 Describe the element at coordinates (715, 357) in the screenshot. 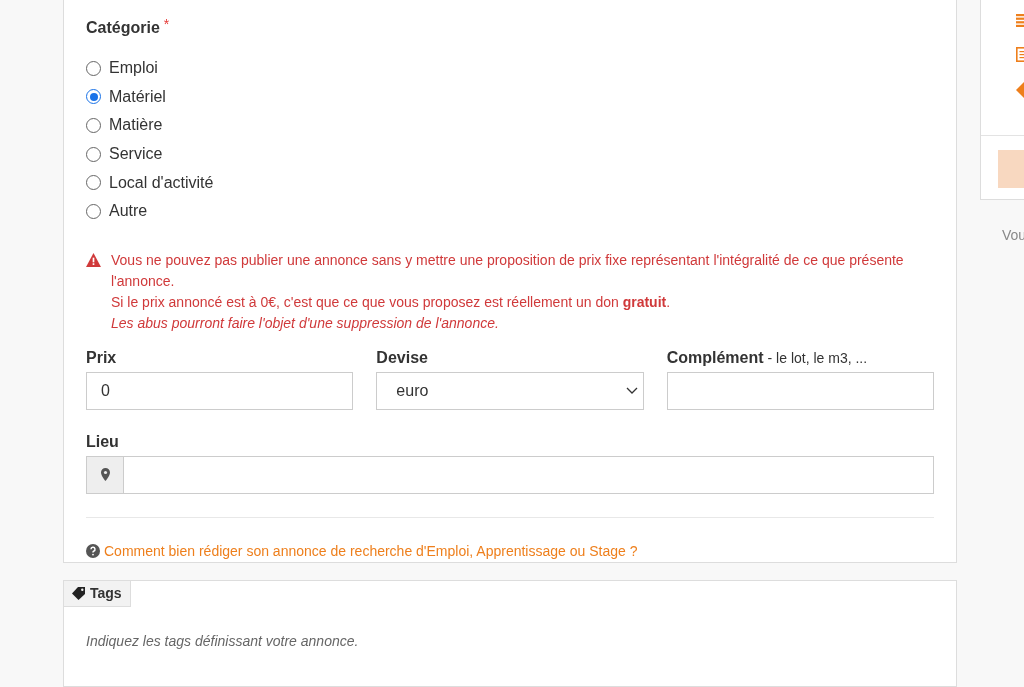

I see `field-label: Complément` at that location.